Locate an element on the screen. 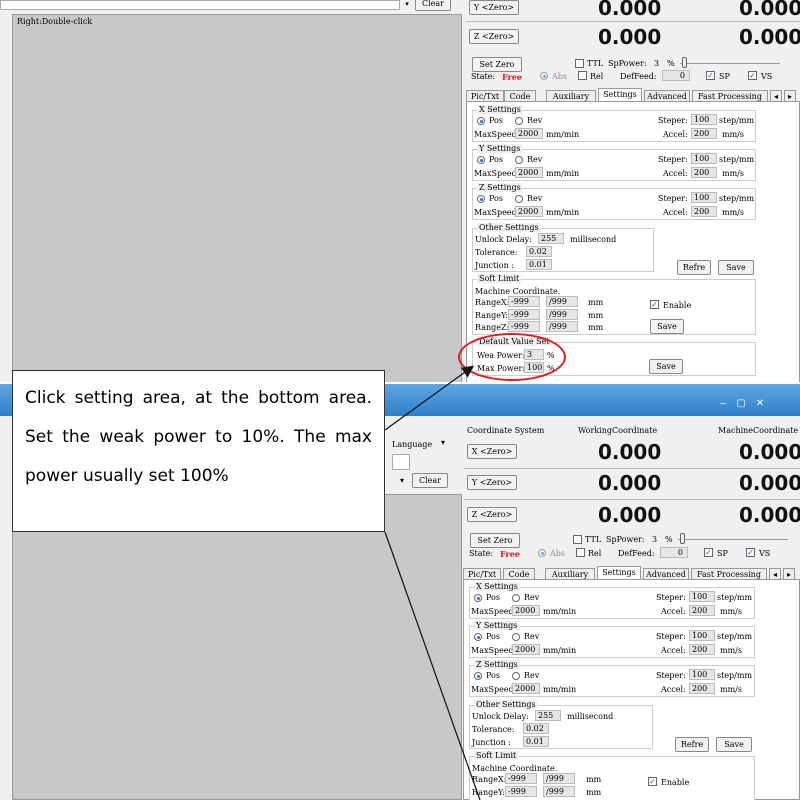 The image size is (800, 800). bottom-y-pos-radio is located at coordinates (478, 637).